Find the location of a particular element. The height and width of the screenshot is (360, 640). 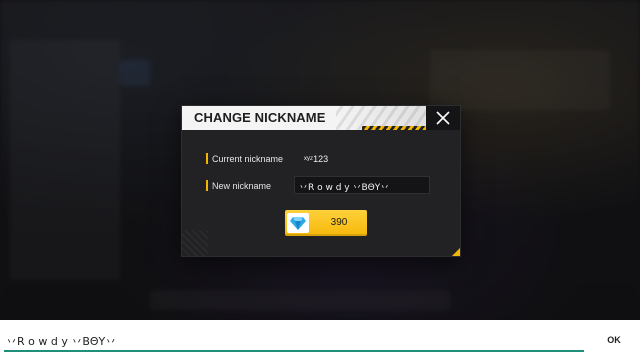

close-button is located at coordinates (443, 118).